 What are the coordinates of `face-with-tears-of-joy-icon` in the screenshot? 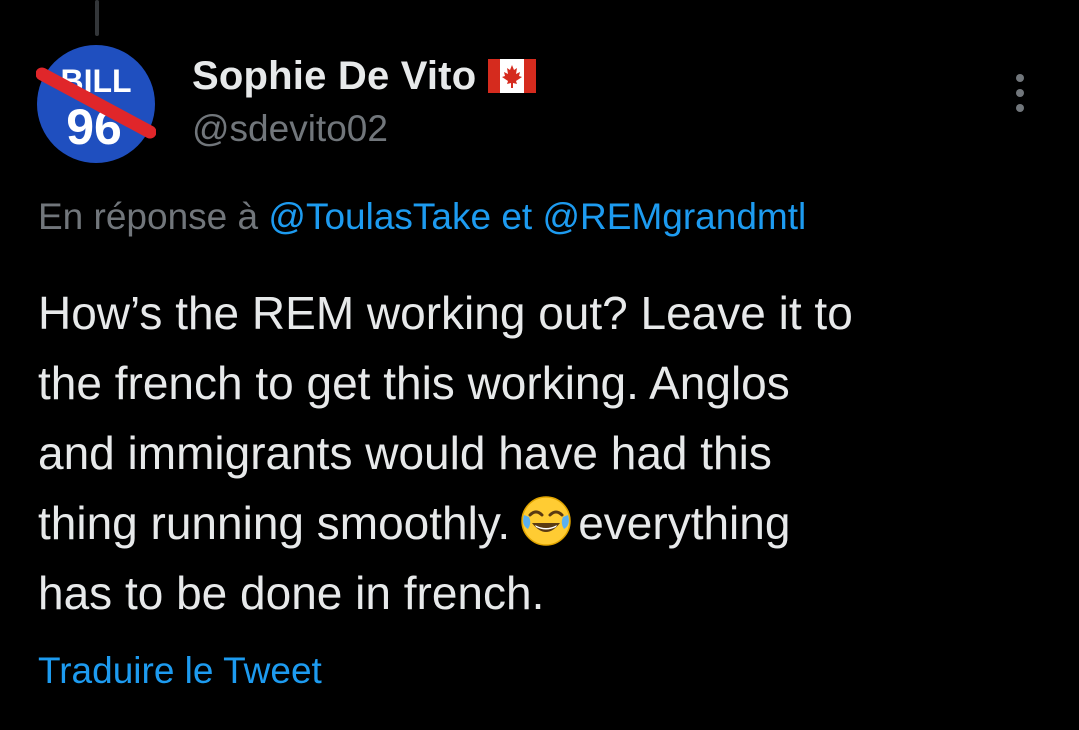 It's located at (546, 521).